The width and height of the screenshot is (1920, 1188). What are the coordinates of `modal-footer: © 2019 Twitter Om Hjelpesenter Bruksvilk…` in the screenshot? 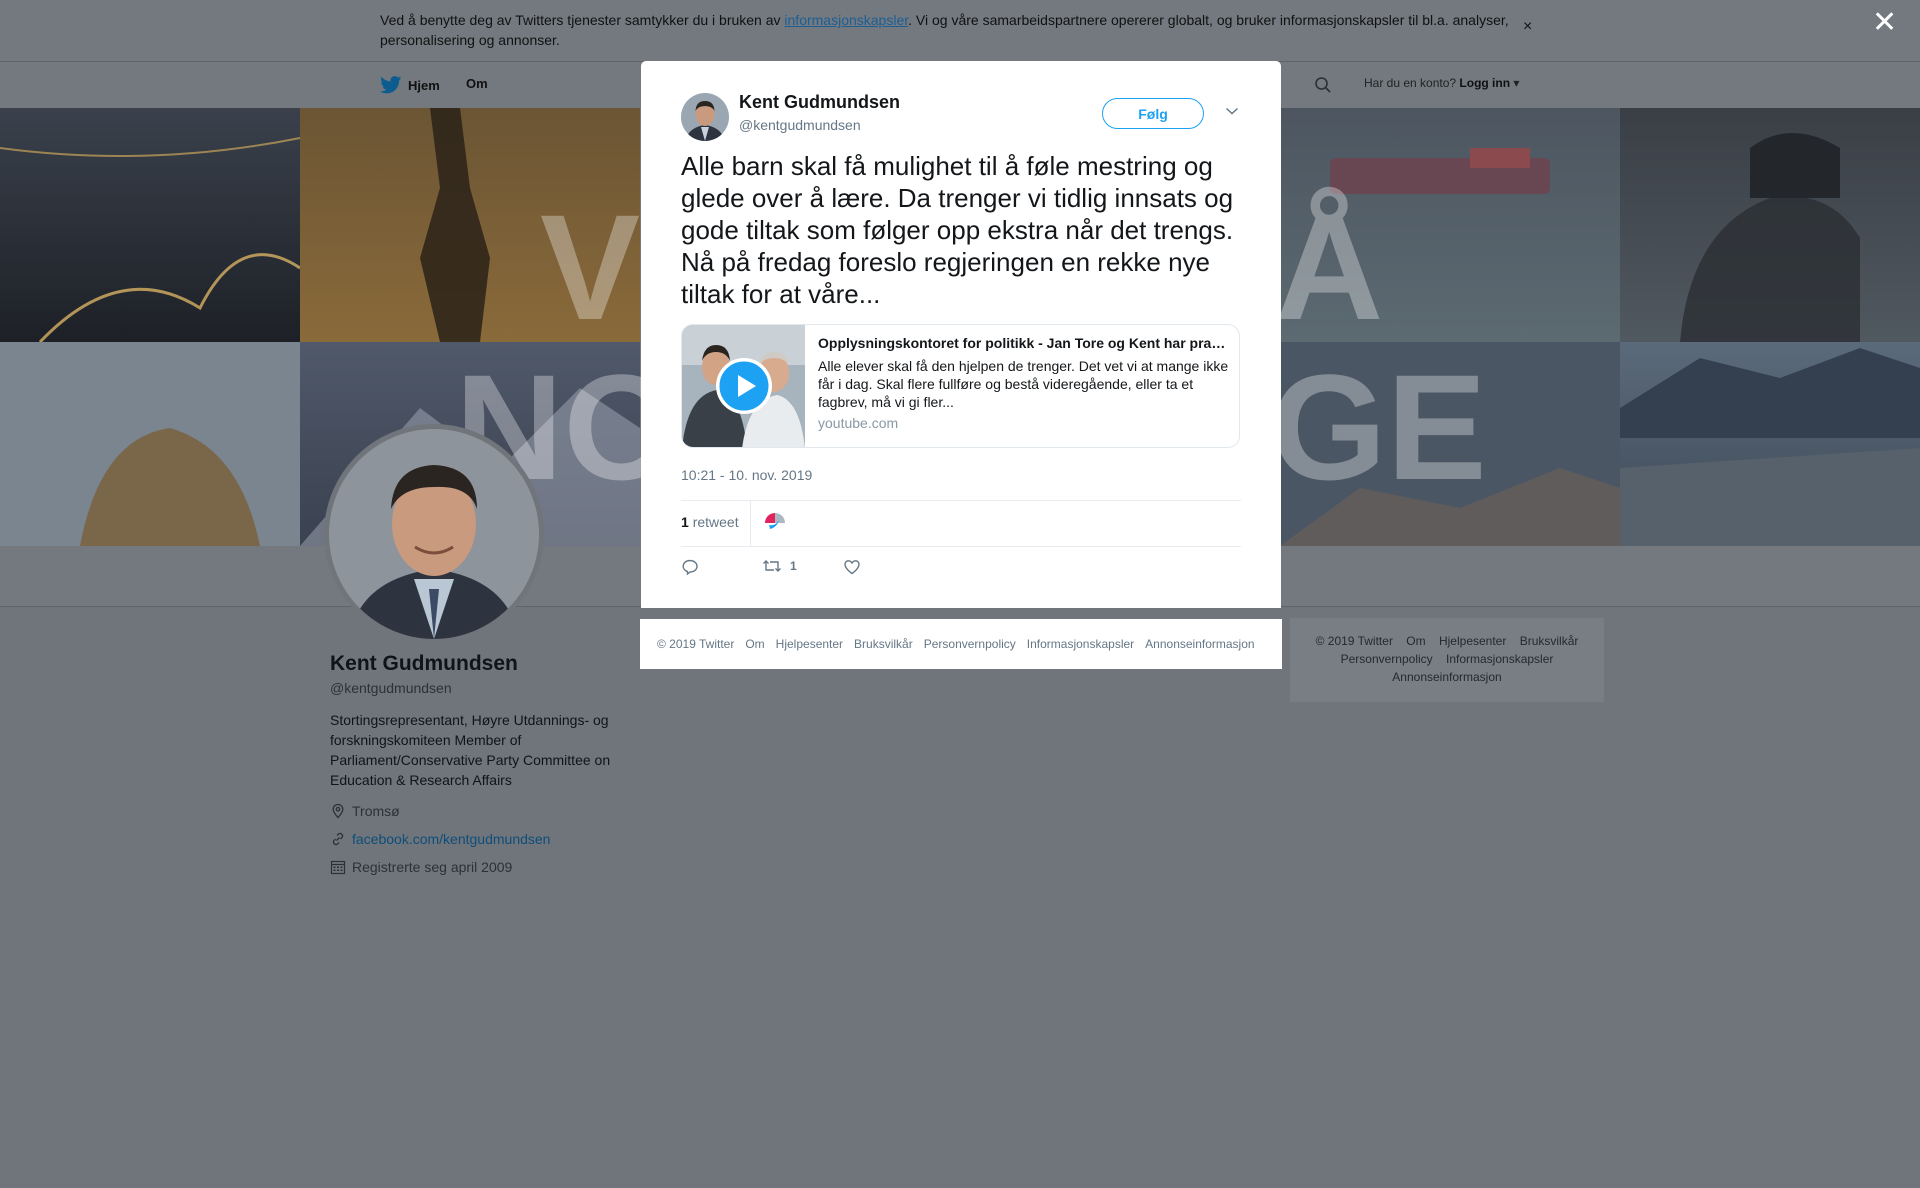 It's located at (961, 644).